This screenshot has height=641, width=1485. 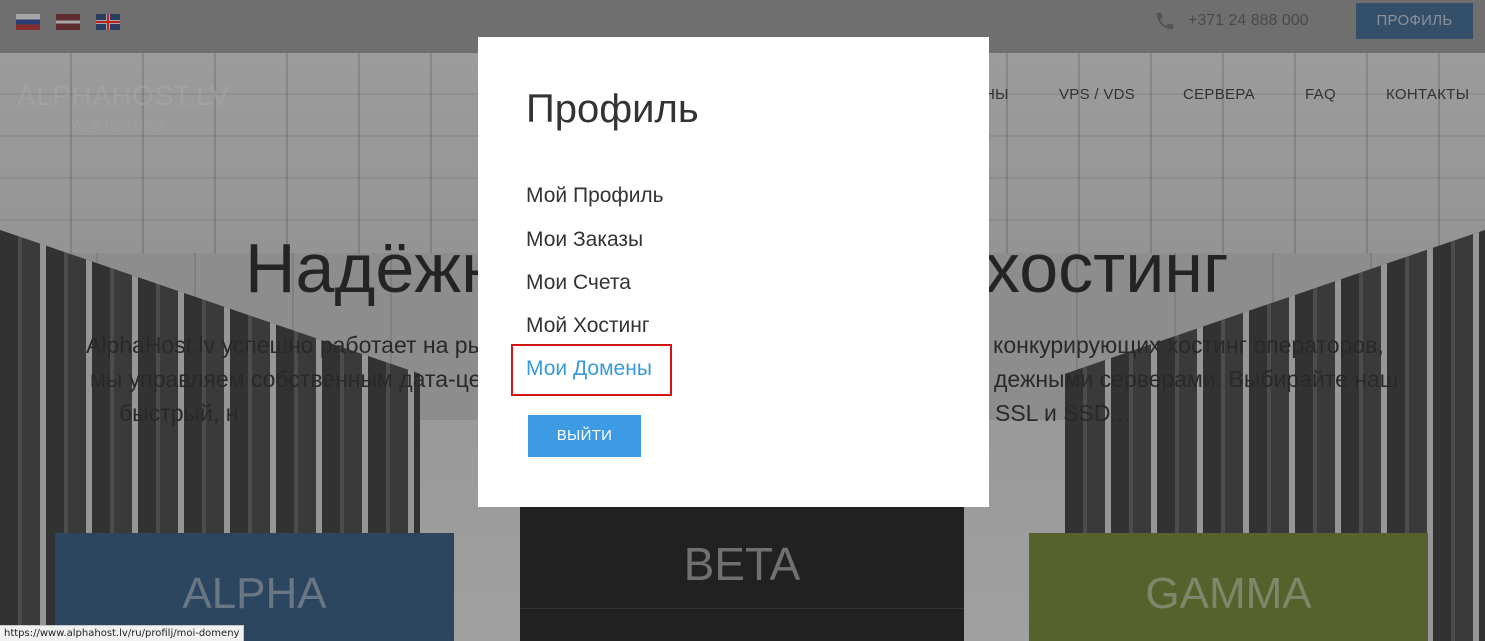 What do you see at coordinates (584, 240) in the screenshot?
I see `menu-link-my-orders: Мои Заказы` at bounding box center [584, 240].